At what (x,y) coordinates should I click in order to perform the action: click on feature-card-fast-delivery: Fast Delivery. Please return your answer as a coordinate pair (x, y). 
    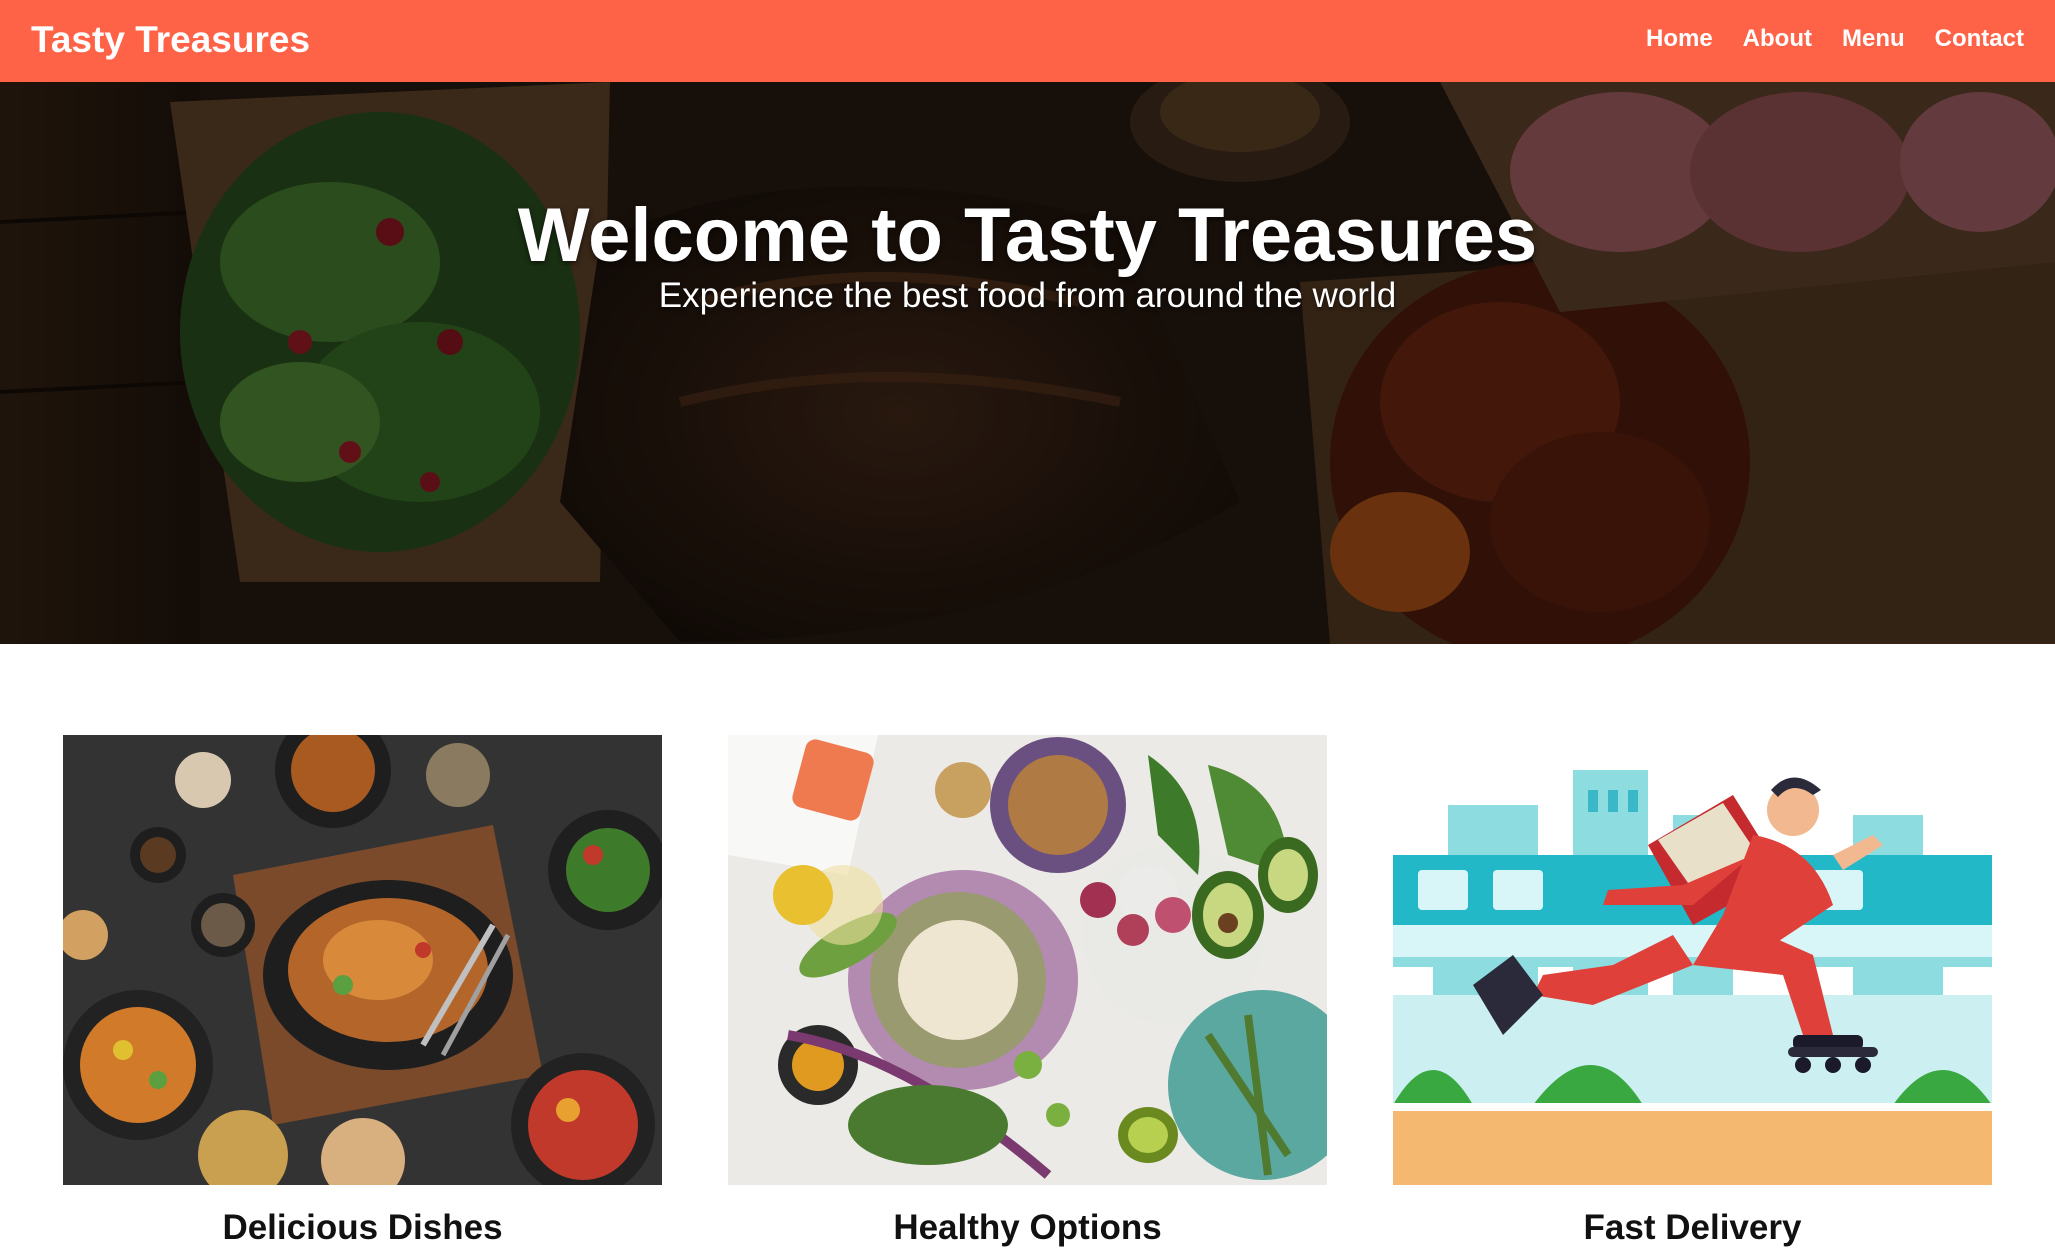
    Looking at the image, I should click on (1692, 994).